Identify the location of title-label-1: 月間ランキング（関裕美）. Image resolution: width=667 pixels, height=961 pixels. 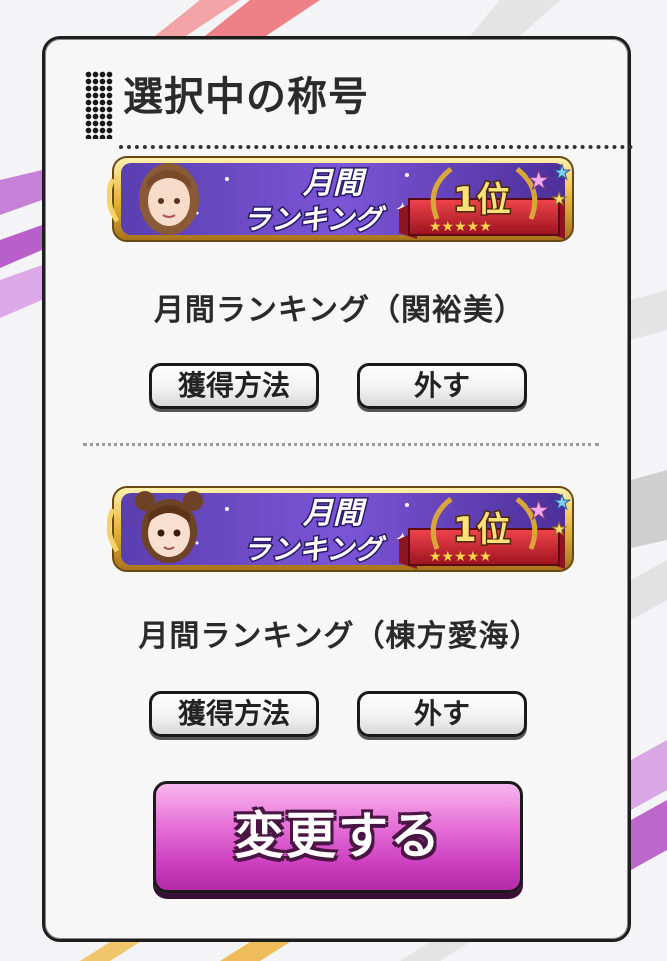
(339, 310).